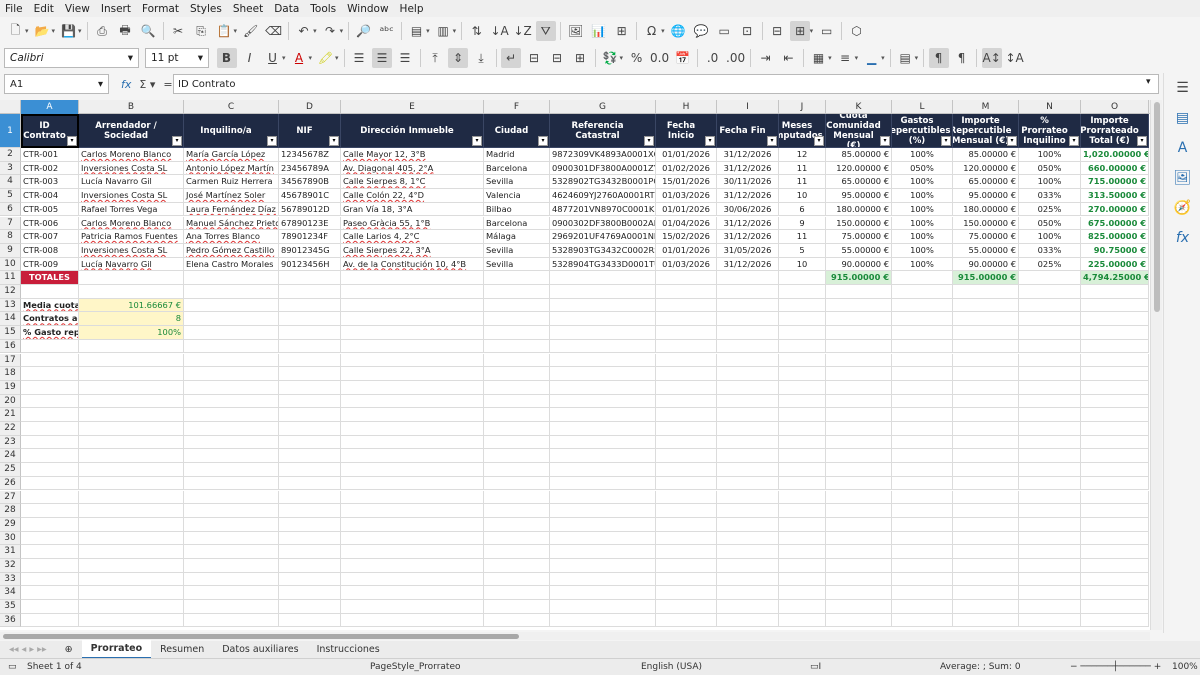  I want to click on copy-icon: ⎘, so click(201, 31).